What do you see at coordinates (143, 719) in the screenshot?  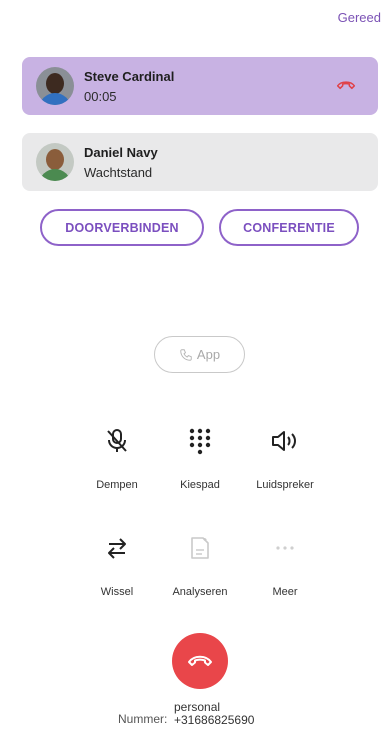 I see `number-label: Nummer:` at bounding box center [143, 719].